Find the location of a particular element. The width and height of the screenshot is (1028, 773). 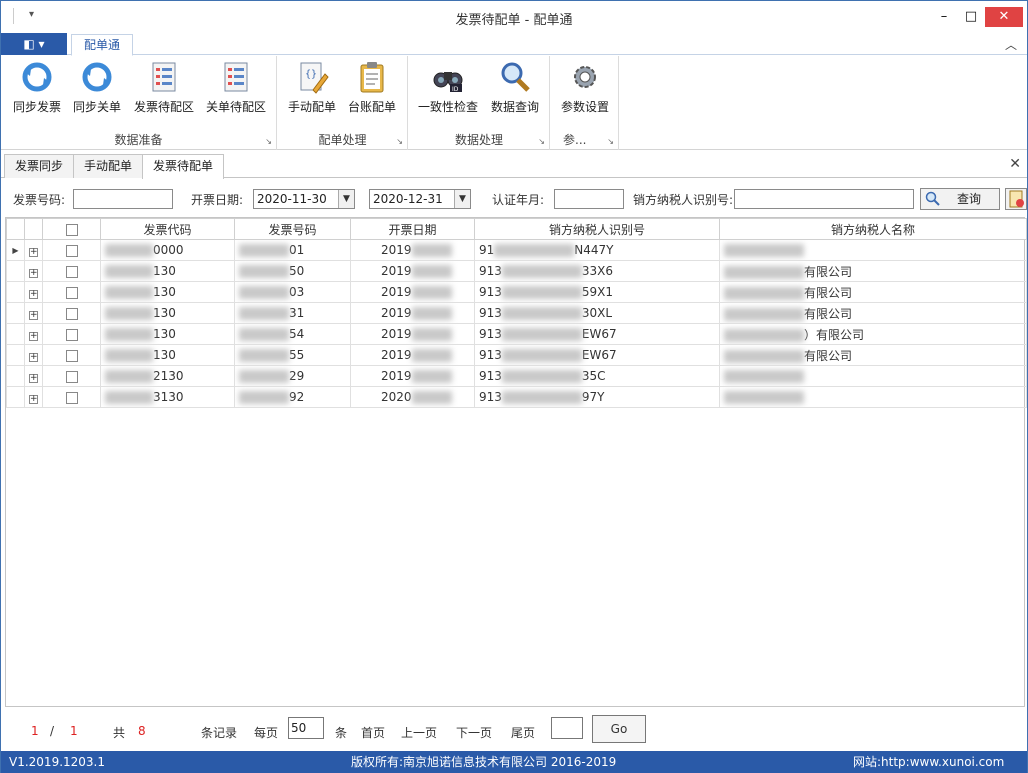

invoice-no-label: 发票号码: is located at coordinates (39, 200).